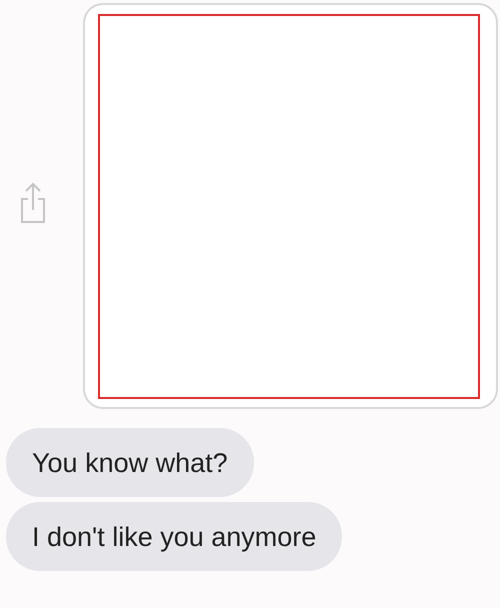 This screenshot has width=500, height=608. Describe the element at coordinates (174, 536) in the screenshot. I see `message-bubble: I don't like you anymore` at that location.